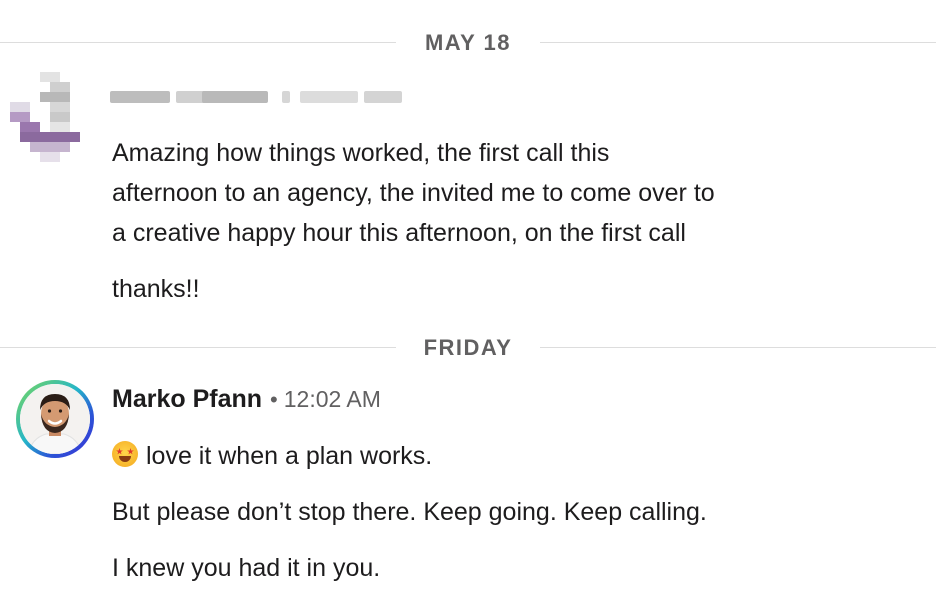 The width and height of the screenshot is (936, 612). I want to click on person-portrait-icon, so click(55, 419).